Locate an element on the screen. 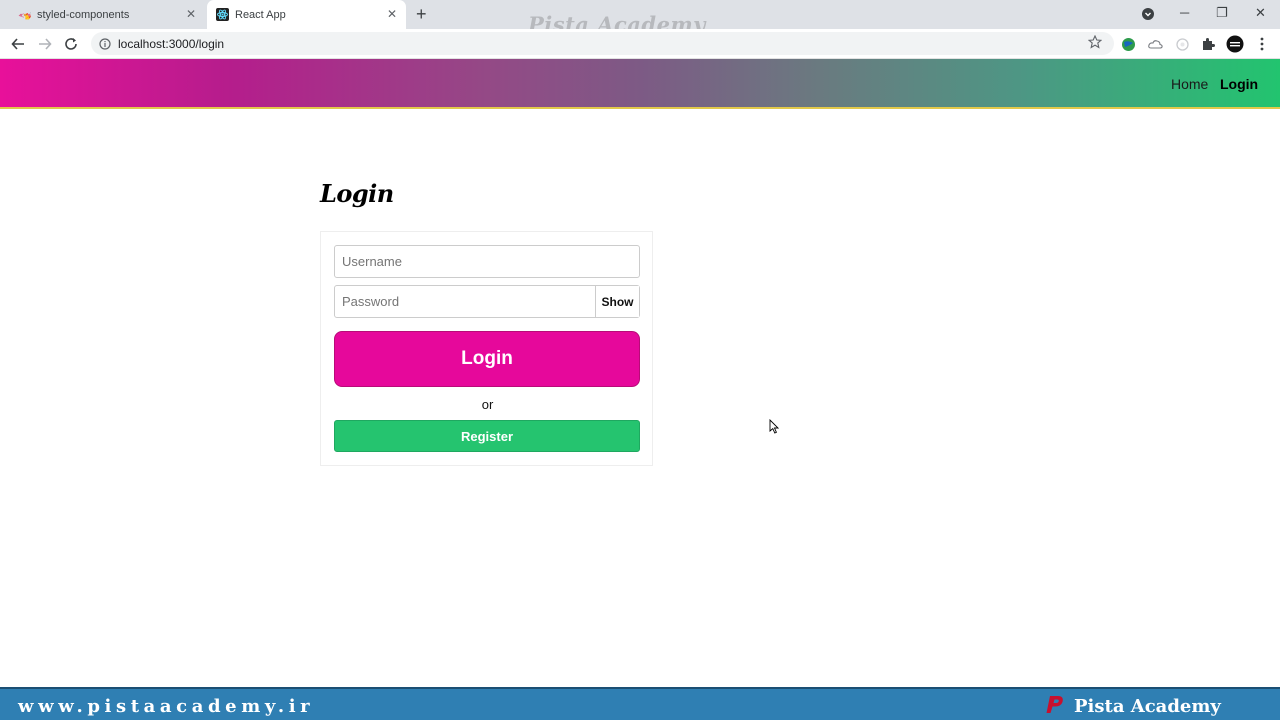 The width and height of the screenshot is (1280, 720). nav-home-link: Home is located at coordinates (1189, 84).